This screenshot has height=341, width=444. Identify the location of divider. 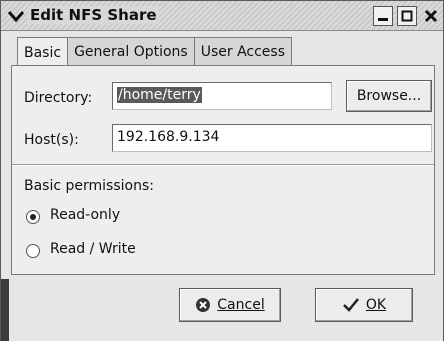
(223, 165).